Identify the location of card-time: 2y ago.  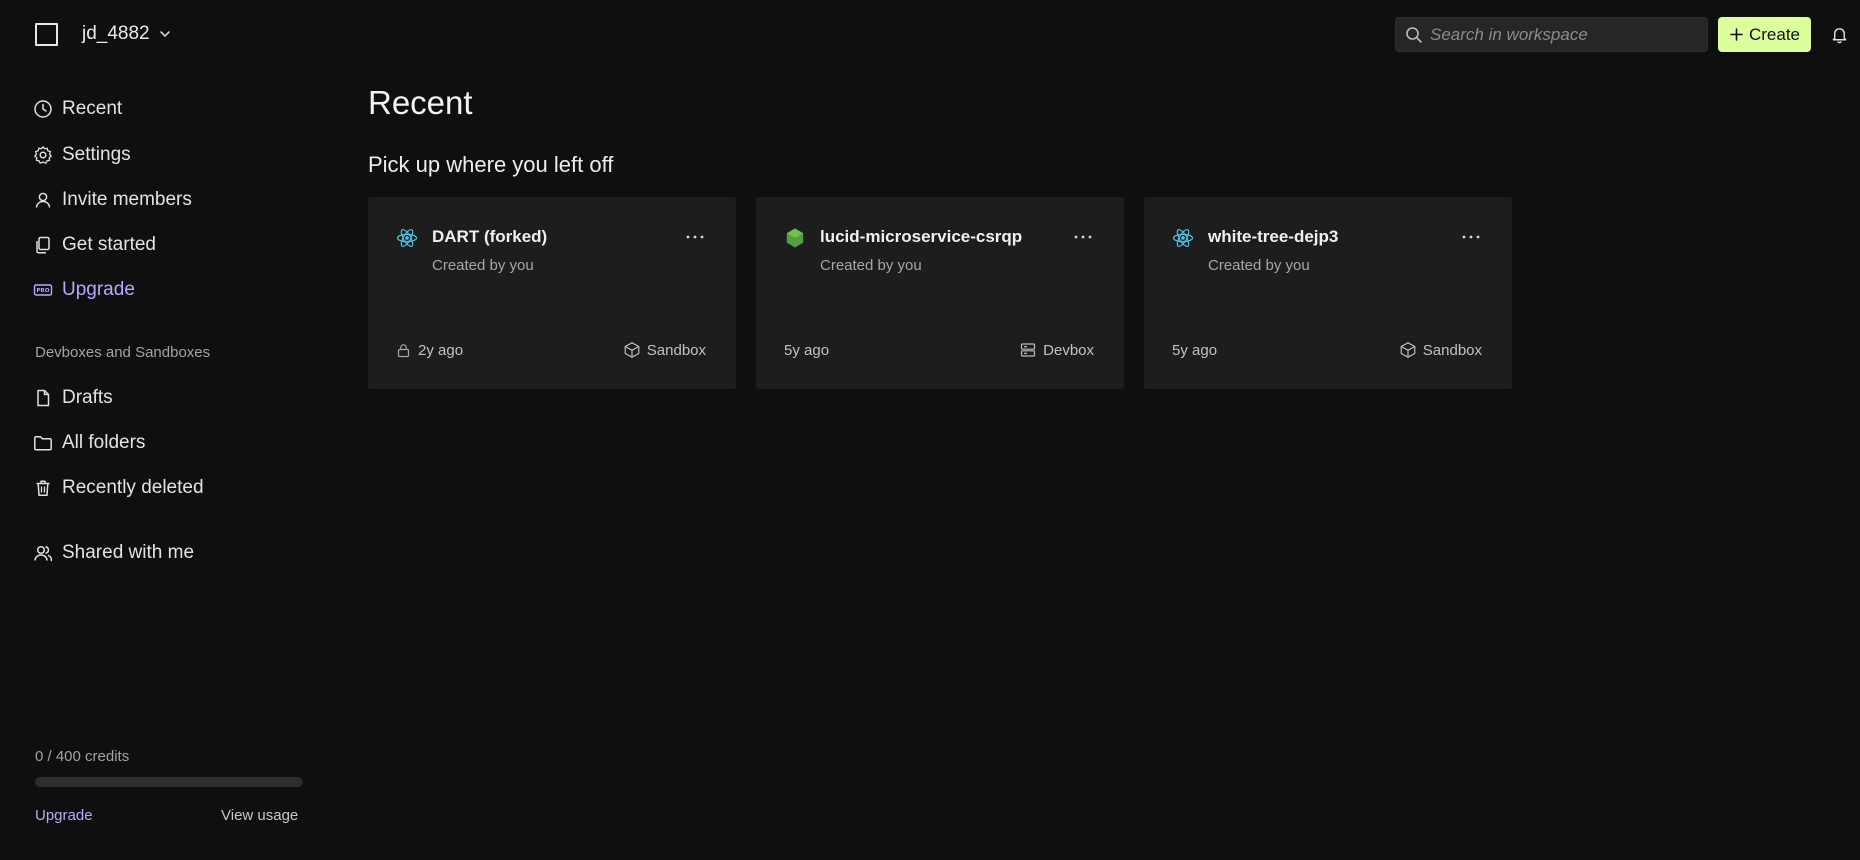
(441, 350).